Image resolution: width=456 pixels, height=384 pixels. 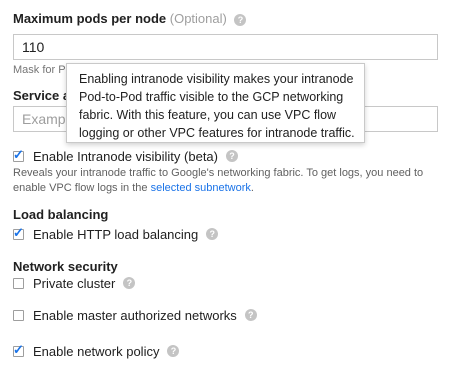 I want to click on master-auth-label: Enable master authorized networks, so click(x=135, y=315).